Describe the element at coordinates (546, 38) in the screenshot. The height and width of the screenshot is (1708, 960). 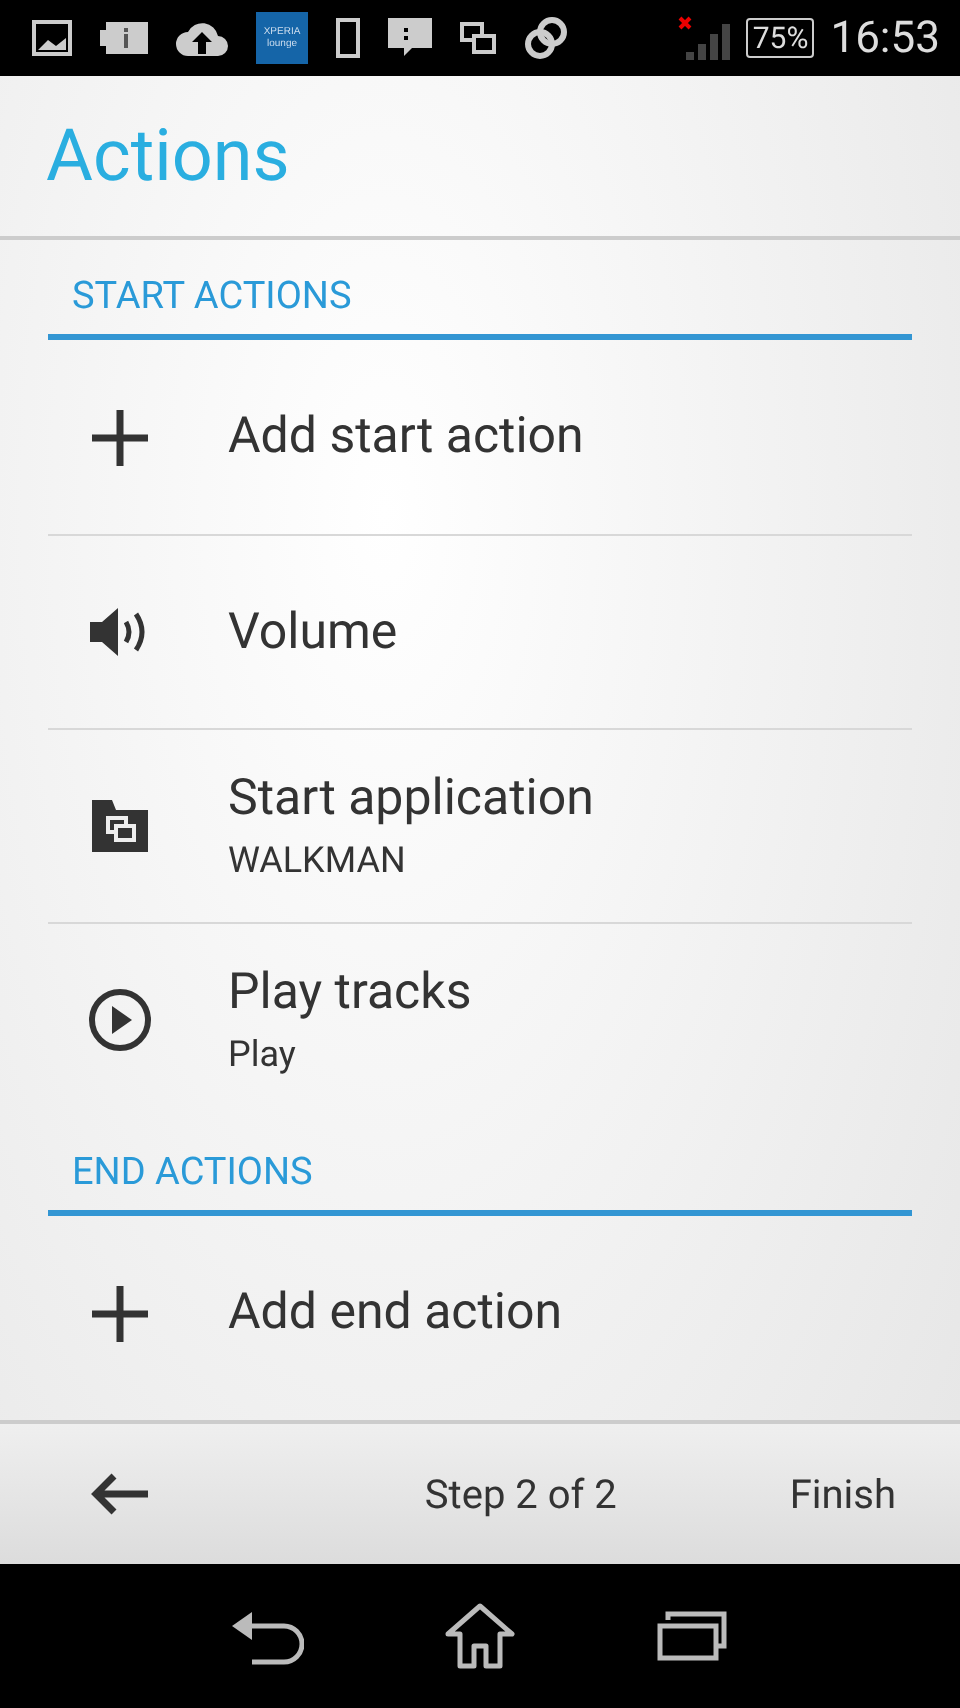
I see `rings-icon` at that location.